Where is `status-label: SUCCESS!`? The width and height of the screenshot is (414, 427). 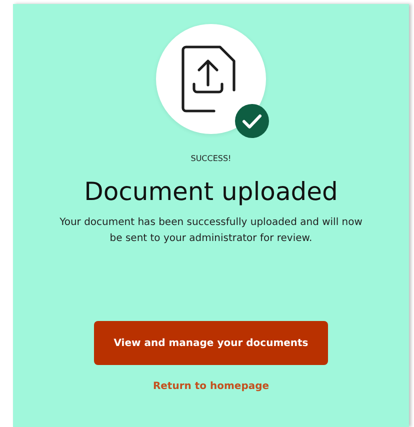
status-label: SUCCESS! is located at coordinates (211, 158).